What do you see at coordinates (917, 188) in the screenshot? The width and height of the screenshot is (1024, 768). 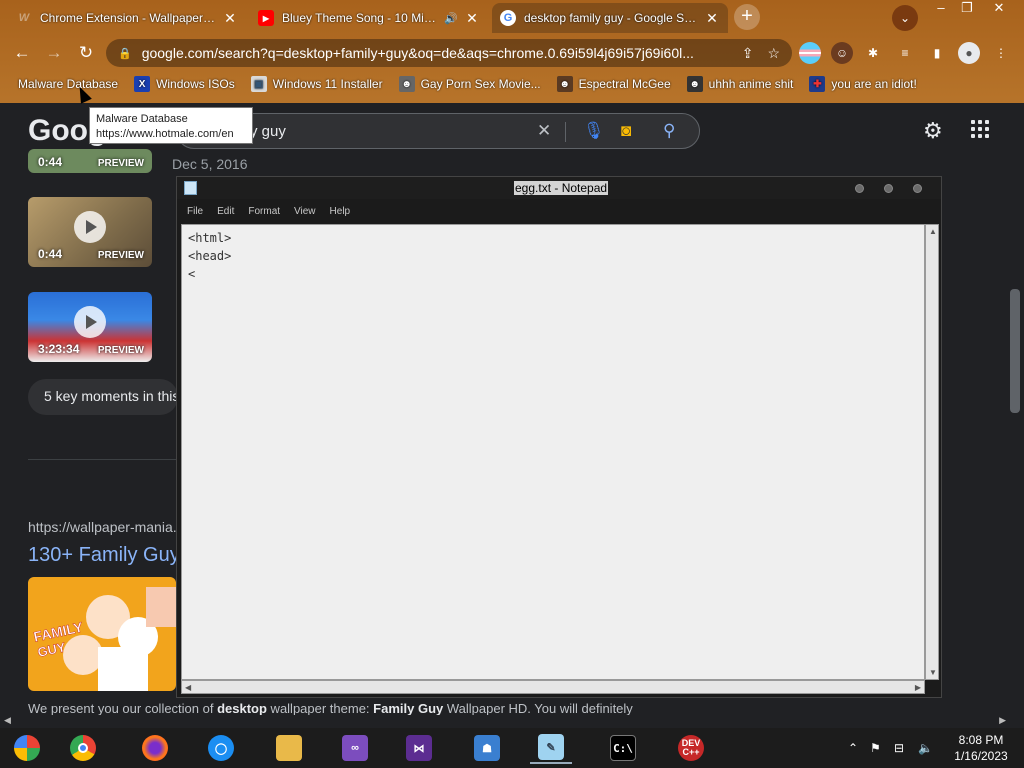 I see `close-dot-icon` at bounding box center [917, 188].